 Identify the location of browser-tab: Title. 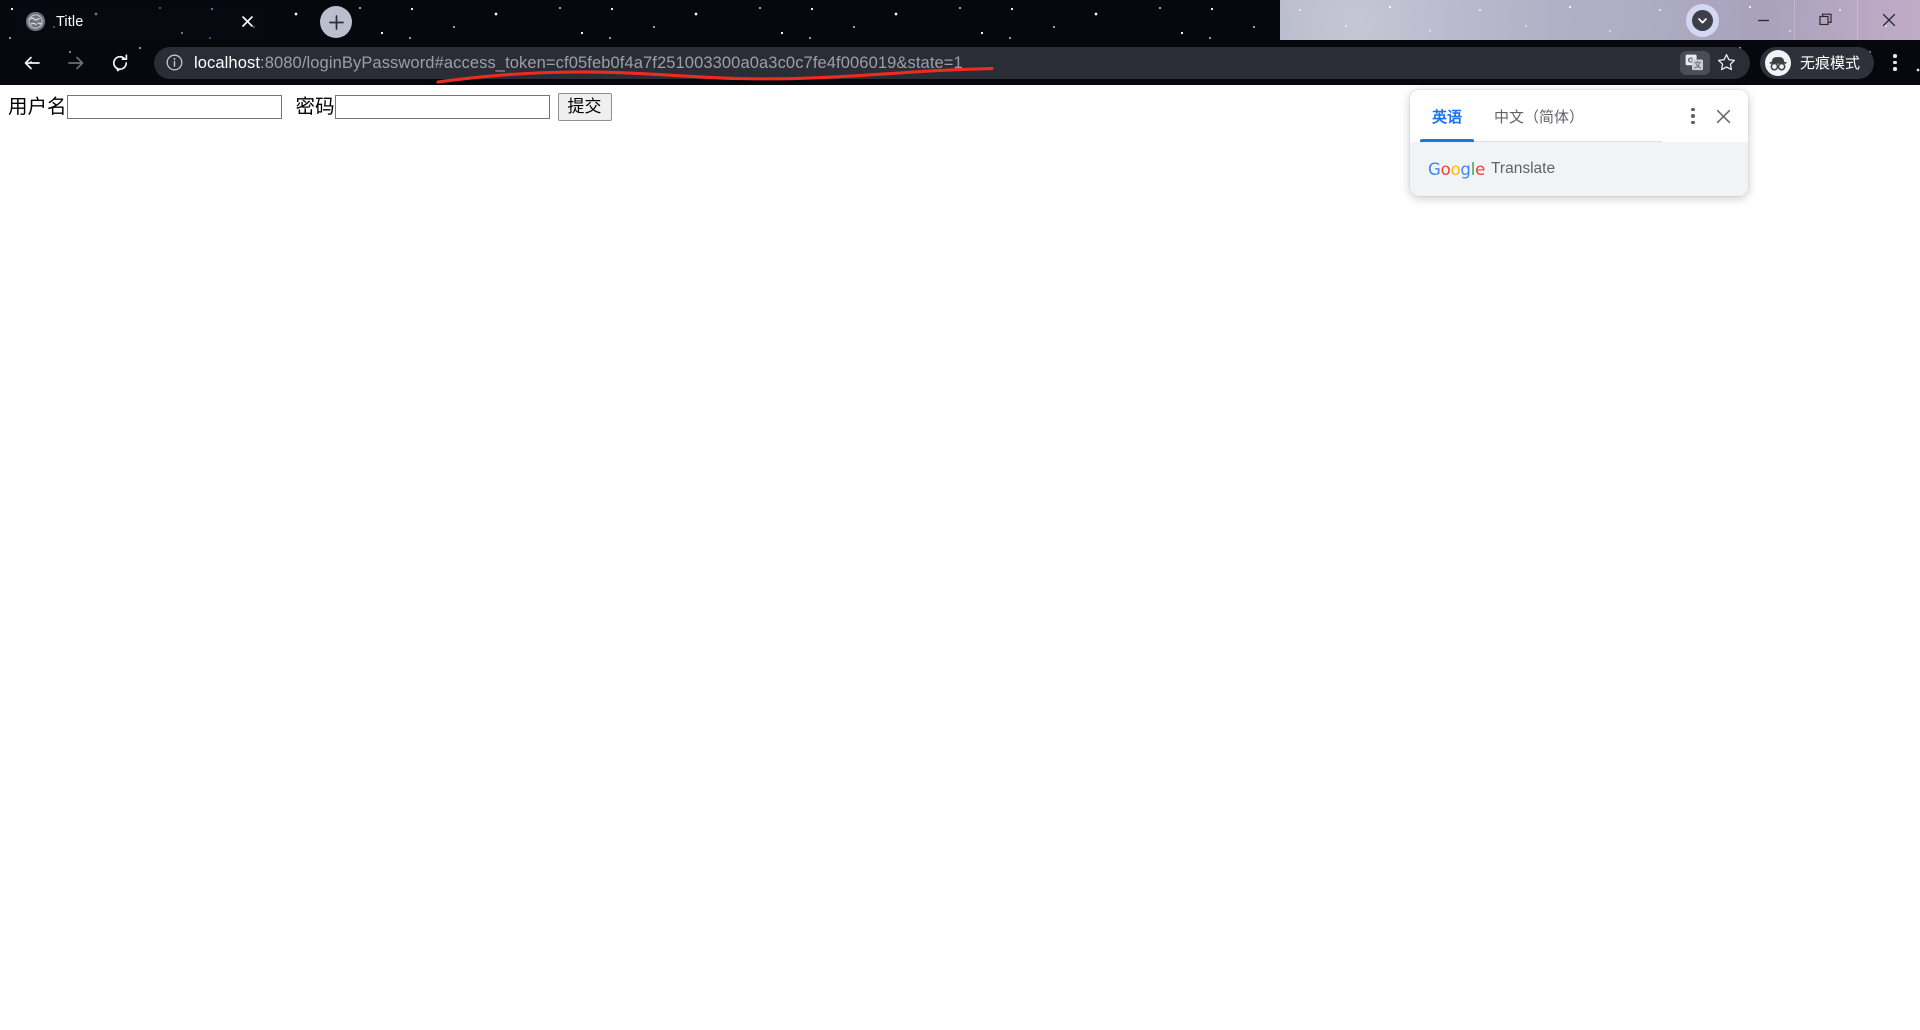
(140, 21).